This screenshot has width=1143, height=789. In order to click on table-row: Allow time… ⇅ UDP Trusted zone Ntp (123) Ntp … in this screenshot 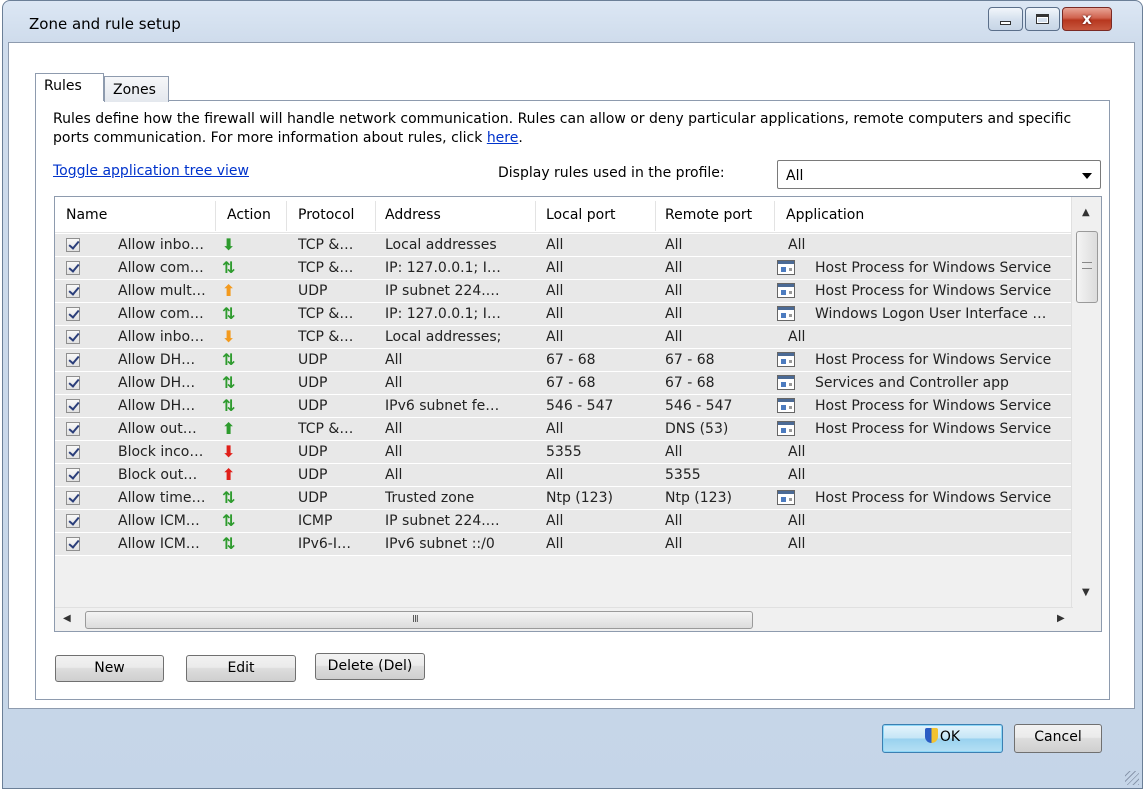, I will do `click(563, 498)`.